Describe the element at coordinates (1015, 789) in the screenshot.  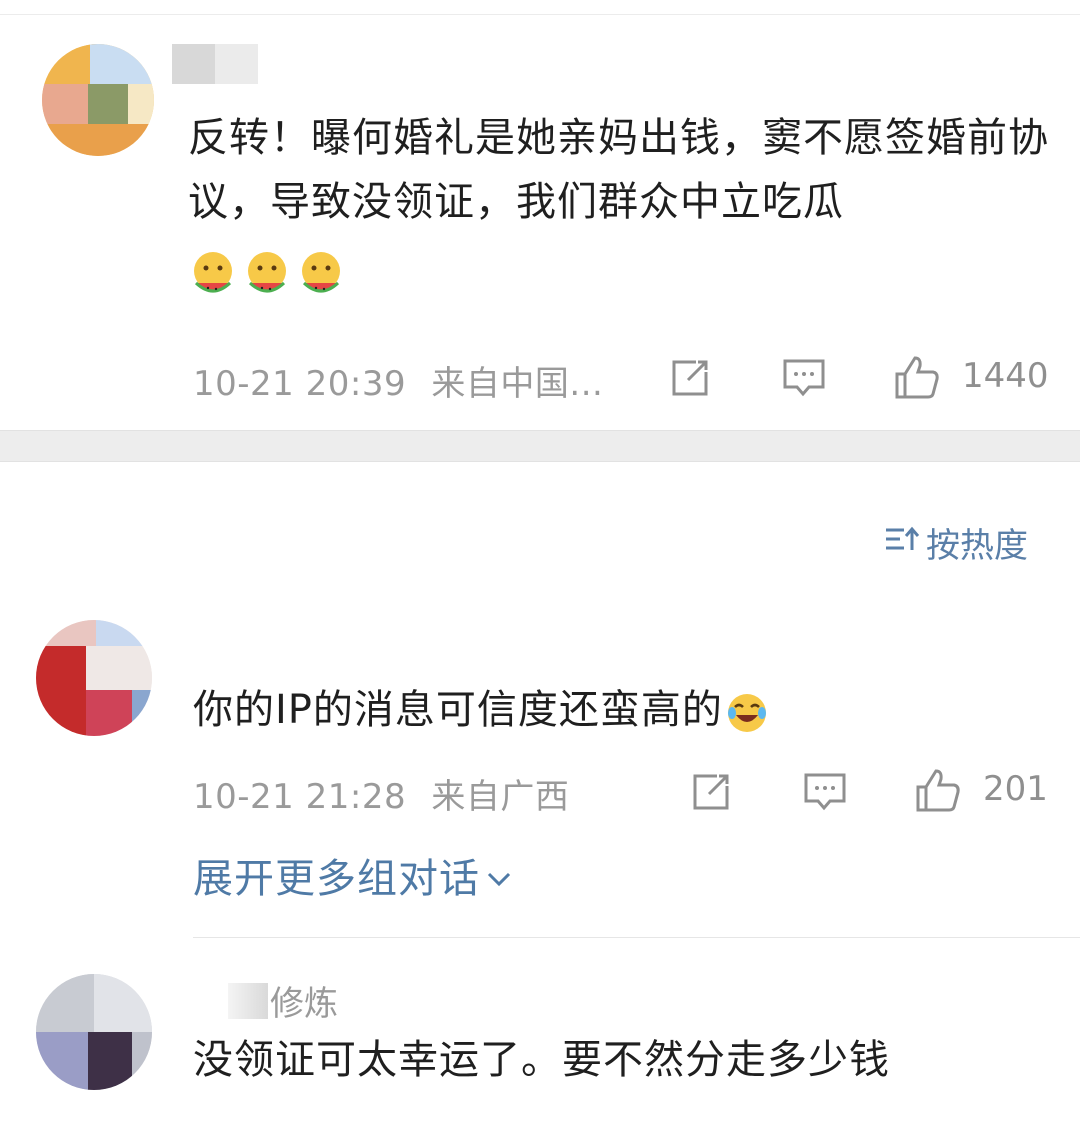
I see `like-count: 201` at that location.